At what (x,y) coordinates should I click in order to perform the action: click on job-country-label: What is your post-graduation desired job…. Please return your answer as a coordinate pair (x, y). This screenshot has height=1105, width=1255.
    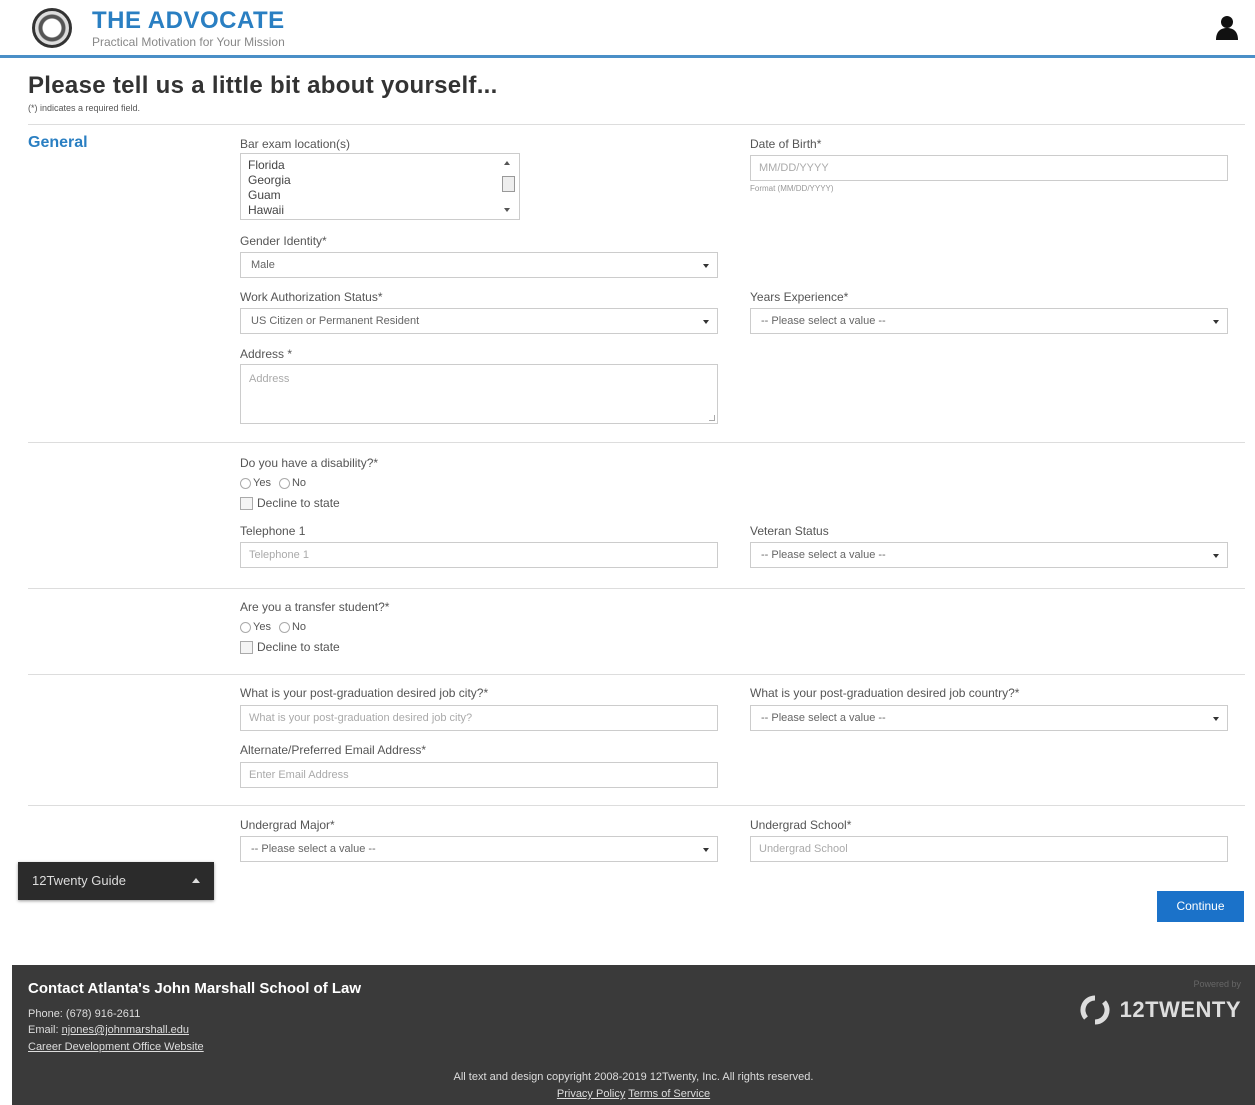
    Looking at the image, I should click on (885, 693).